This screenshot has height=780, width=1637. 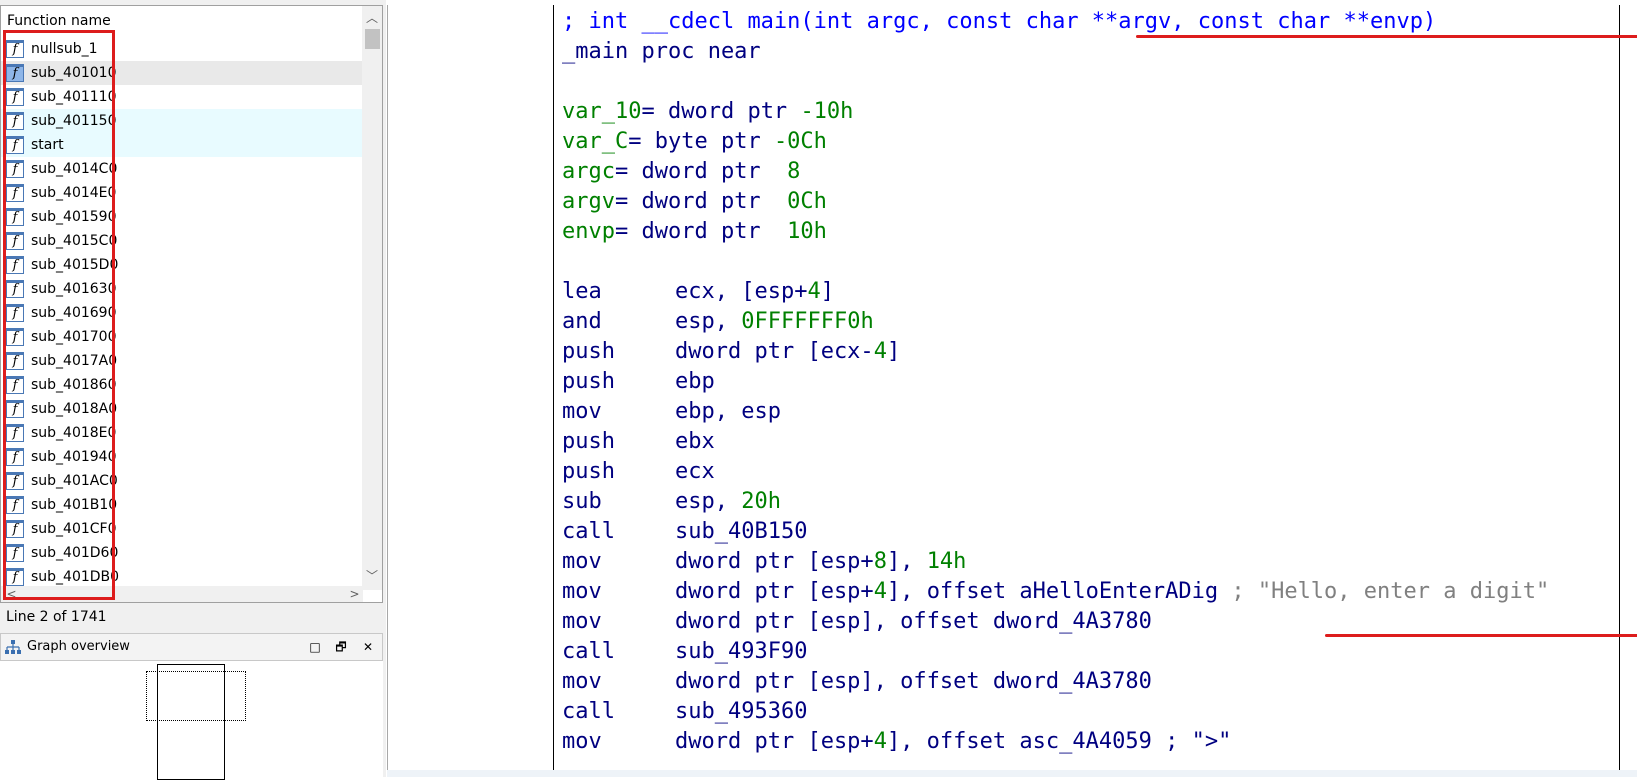 What do you see at coordinates (182, 457) in the screenshot?
I see `function-list-item: f sub_401940` at bounding box center [182, 457].